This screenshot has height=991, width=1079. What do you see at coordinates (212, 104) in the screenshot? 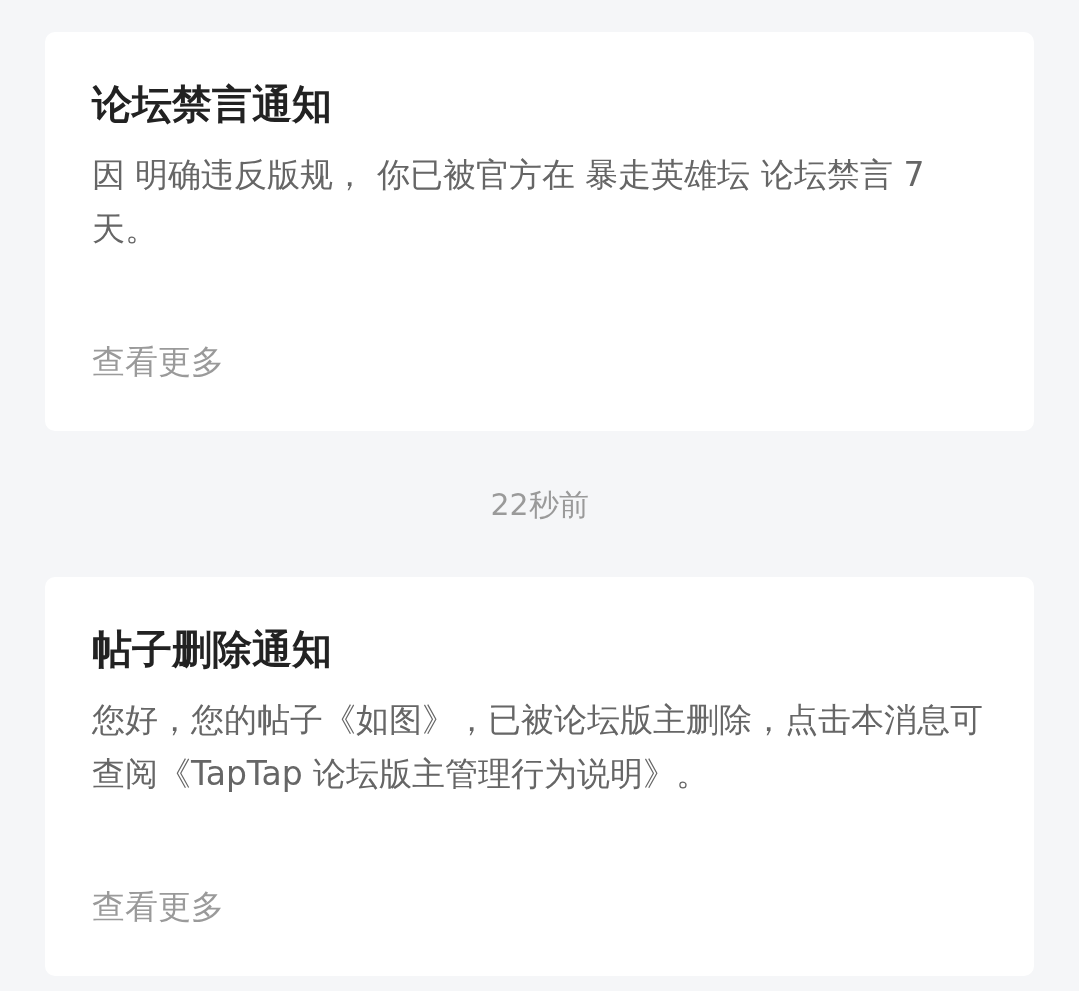
I see `notification-title: 论坛禁言通知` at bounding box center [212, 104].